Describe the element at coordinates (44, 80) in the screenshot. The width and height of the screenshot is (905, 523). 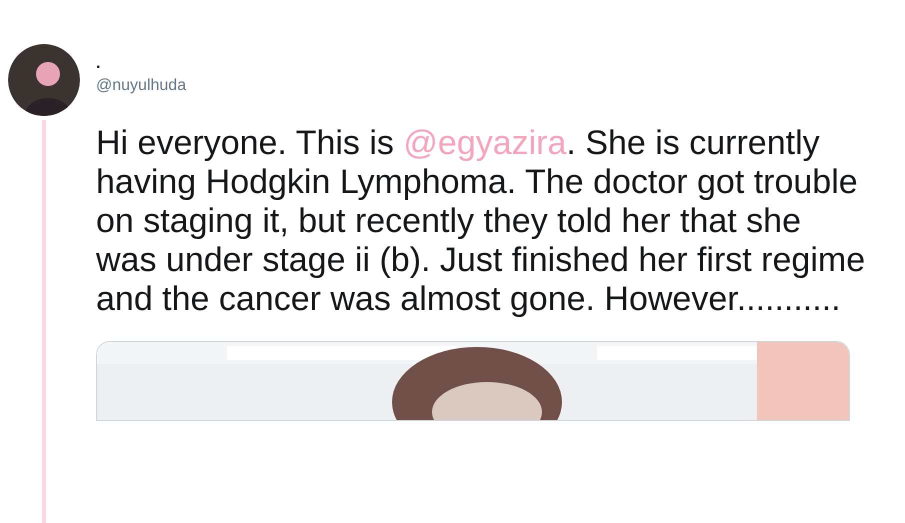
I see `avatar` at that location.